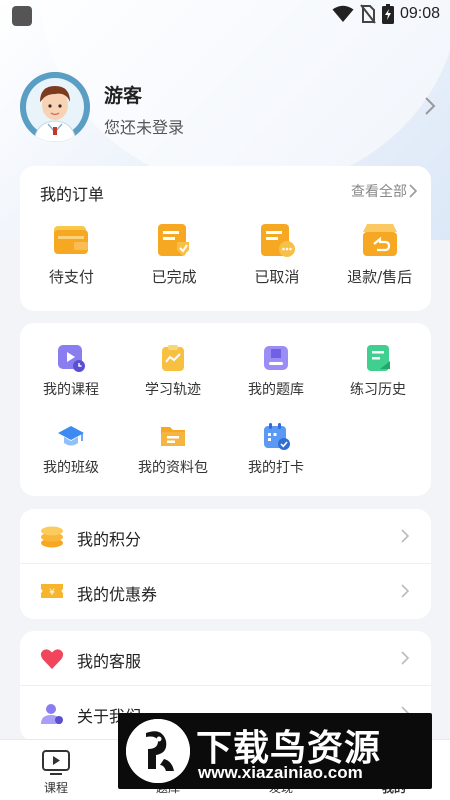 This screenshot has height=800, width=450. What do you see at coordinates (71, 468) in the screenshot?
I see `tool-label: 我的班级` at bounding box center [71, 468].